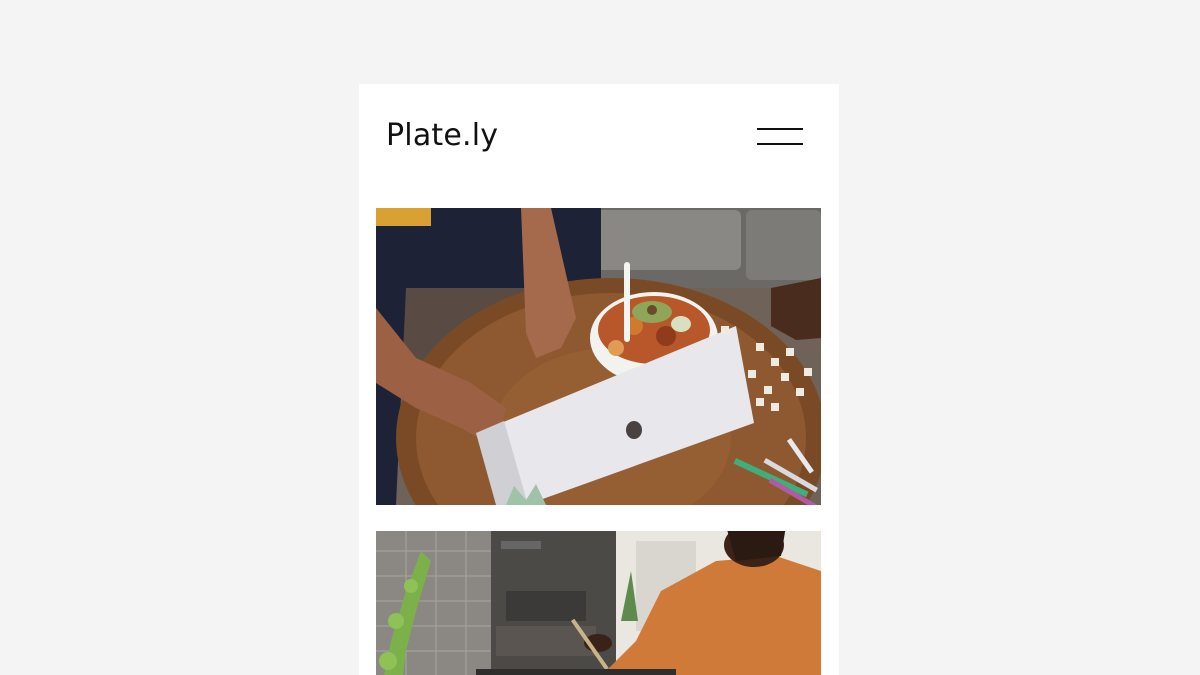  I want to click on feed-photo-kitchen-cooking, so click(598, 603).